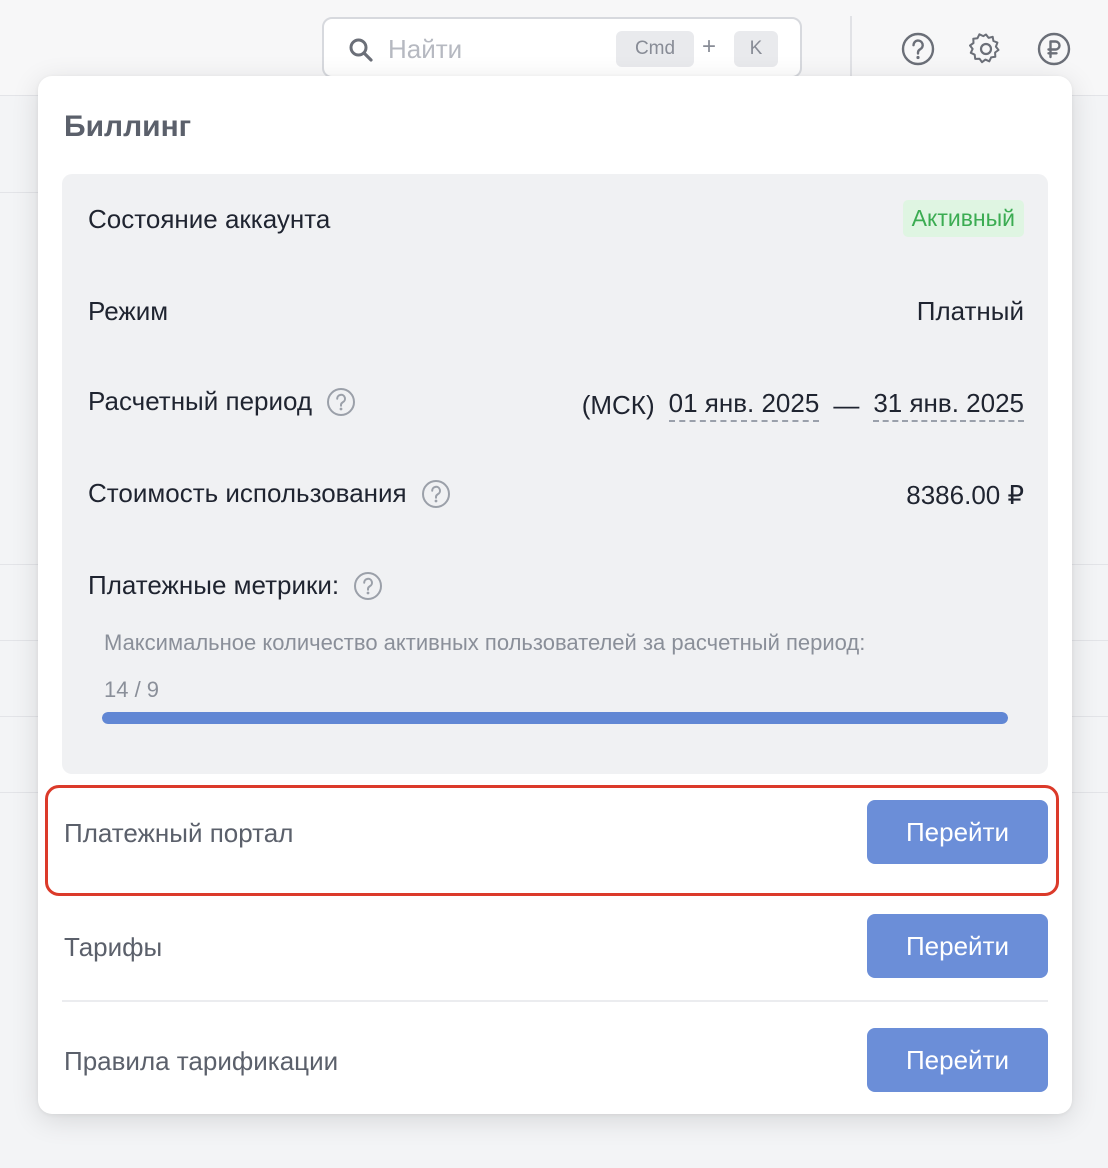 This screenshot has height=1168, width=1108. What do you see at coordinates (756, 49) in the screenshot?
I see `shortcut-k-key: K` at bounding box center [756, 49].